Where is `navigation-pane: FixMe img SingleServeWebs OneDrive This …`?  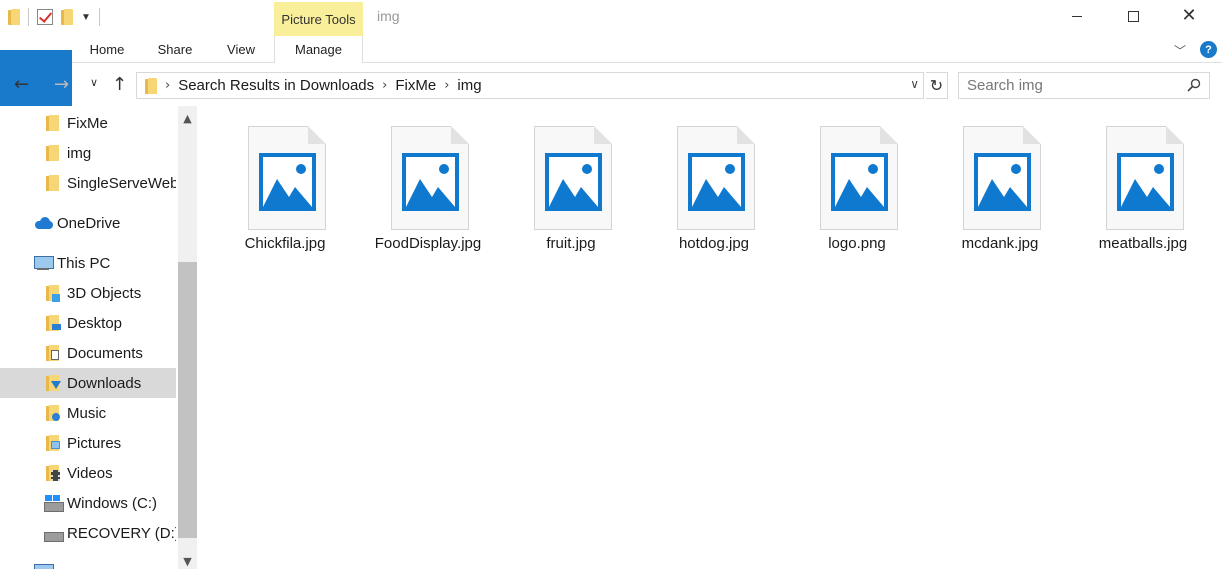
navigation-pane: FixMe img SingleServeWebs OneDrive This … is located at coordinates (99, 337).